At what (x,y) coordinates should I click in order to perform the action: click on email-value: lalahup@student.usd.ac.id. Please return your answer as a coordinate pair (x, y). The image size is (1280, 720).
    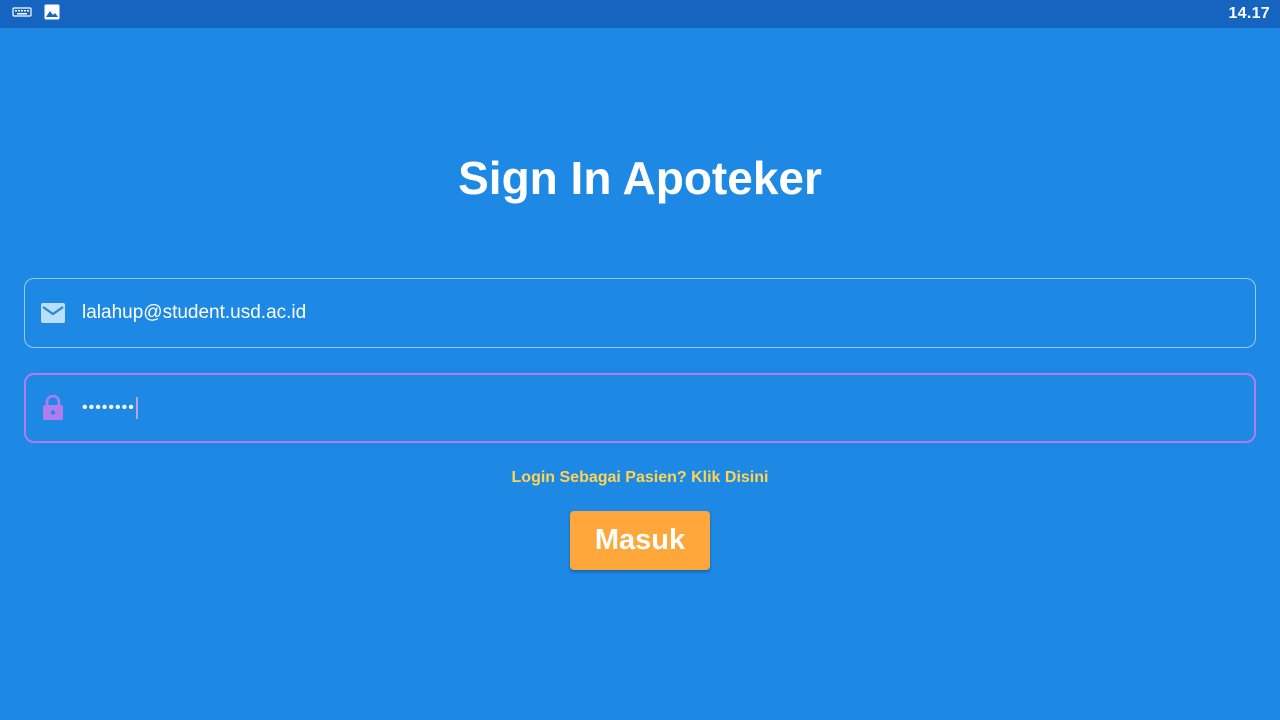
    Looking at the image, I should click on (194, 312).